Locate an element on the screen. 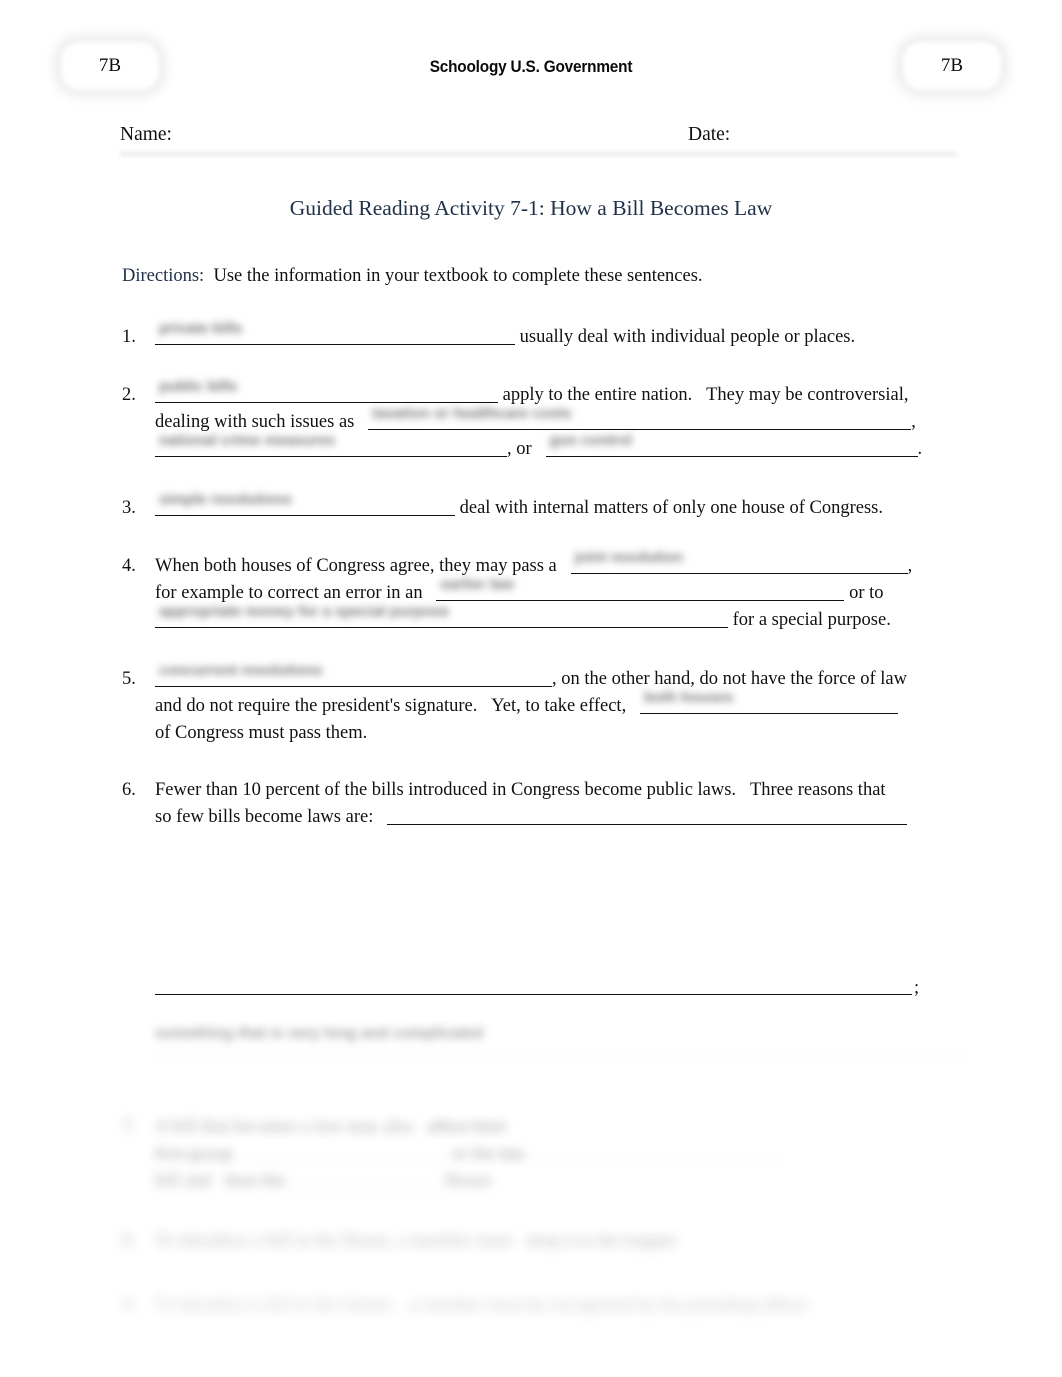 Image resolution: width=1062 pixels, height=1377 pixels. header-badge-right-label: 7B is located at coordinates (952, 65).